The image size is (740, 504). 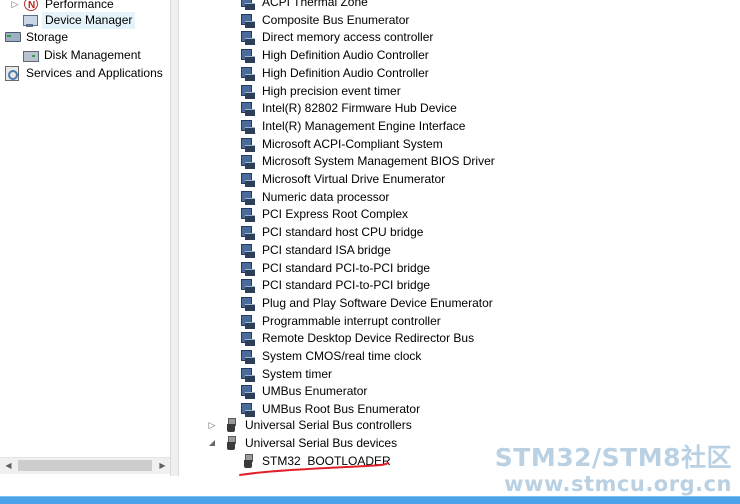 What do you see at coordinates (613, 457) in the screenshot?
I see `watermark-line-1: STM32/STM8社区` at bounding box center [613, 457].